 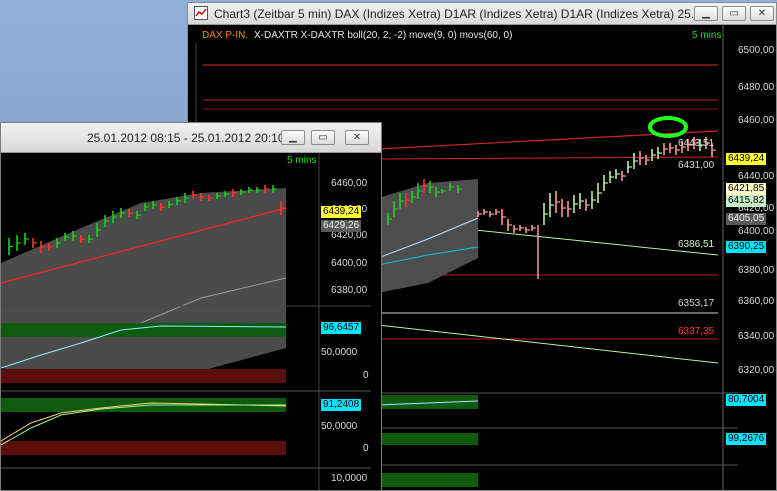 I want to click on chart3-interval: 5 mins, so click(x=707, y=35).